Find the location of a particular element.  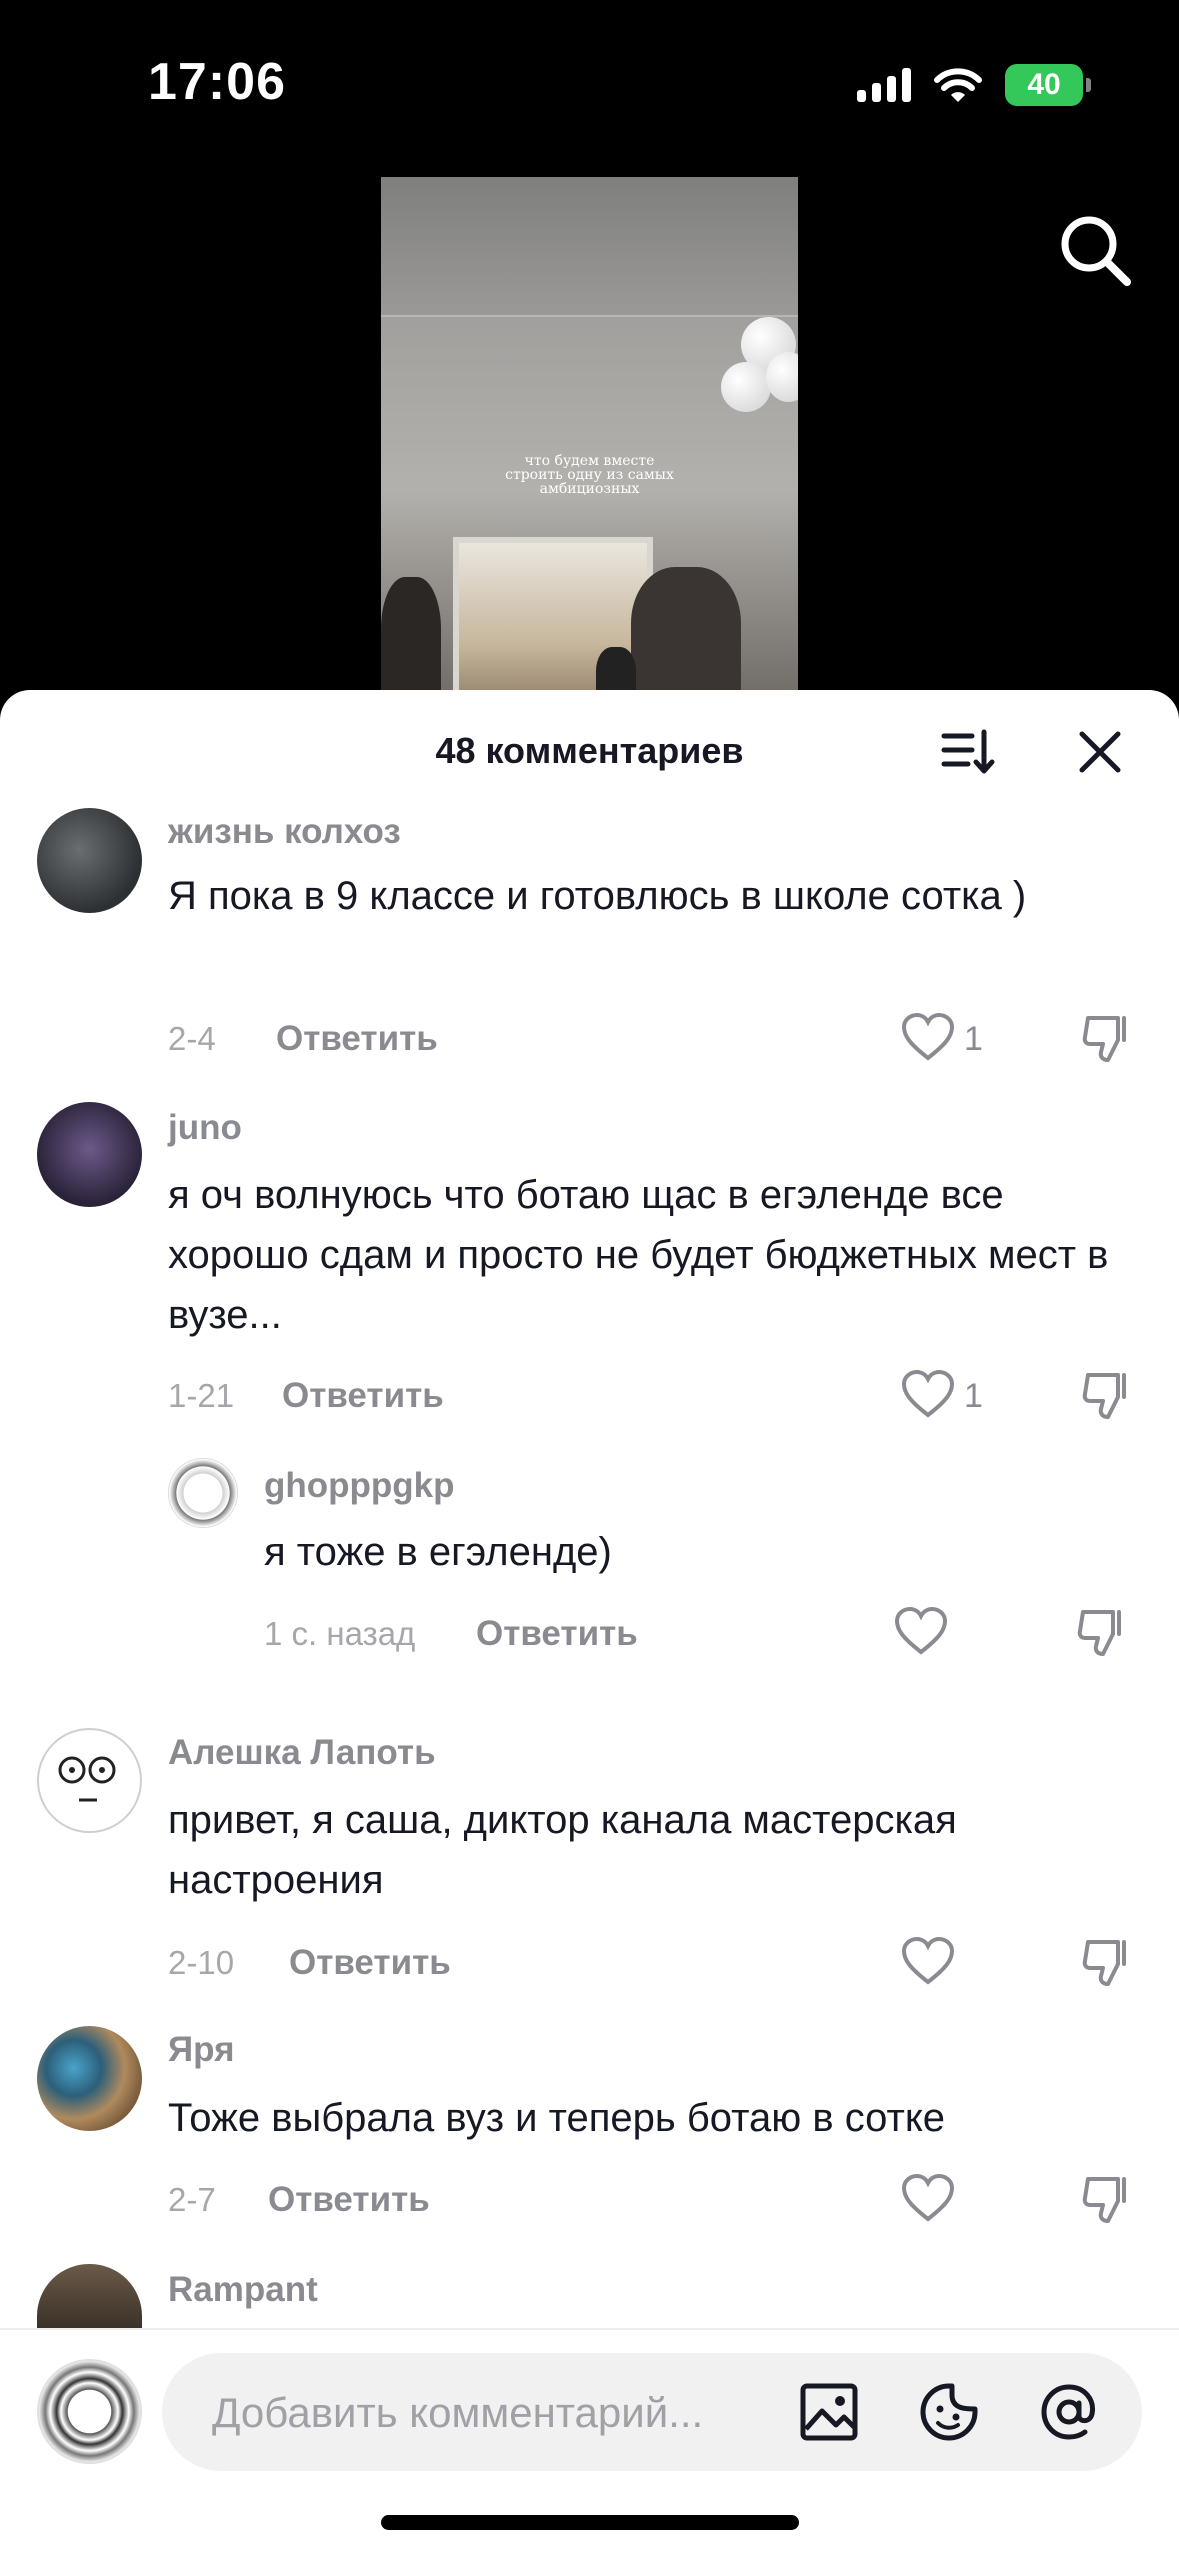

comment-username: Алешка Лапоть is located at coordinates (302, 1753).